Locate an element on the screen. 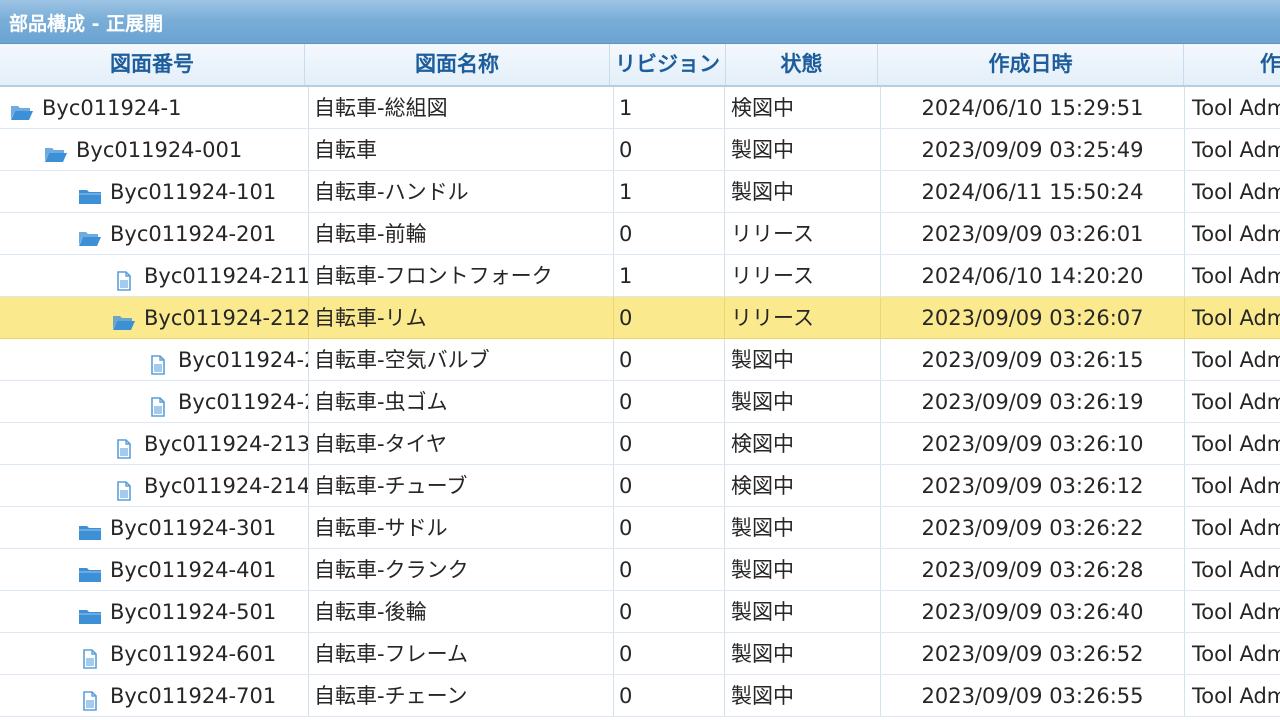  cell-created-at: 2023/09/09 03:26:12 is located at coordinates (1033, 485).